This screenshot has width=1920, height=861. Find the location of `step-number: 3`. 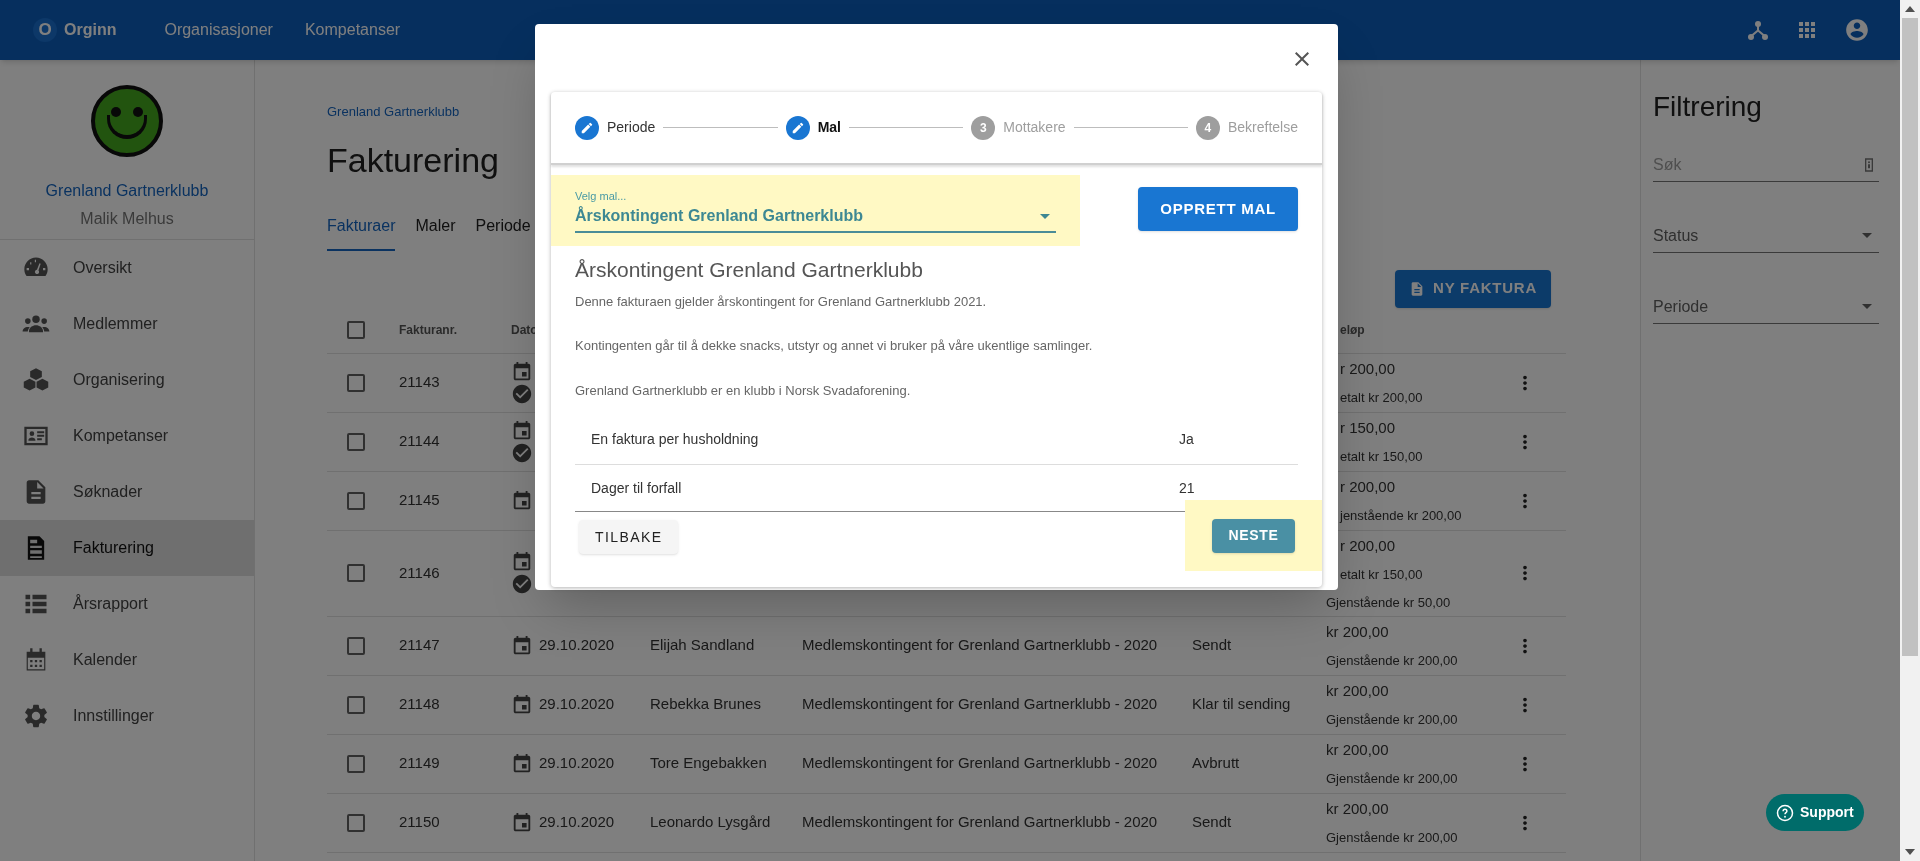

step-number: 3 is located at coordinates (983, 127).